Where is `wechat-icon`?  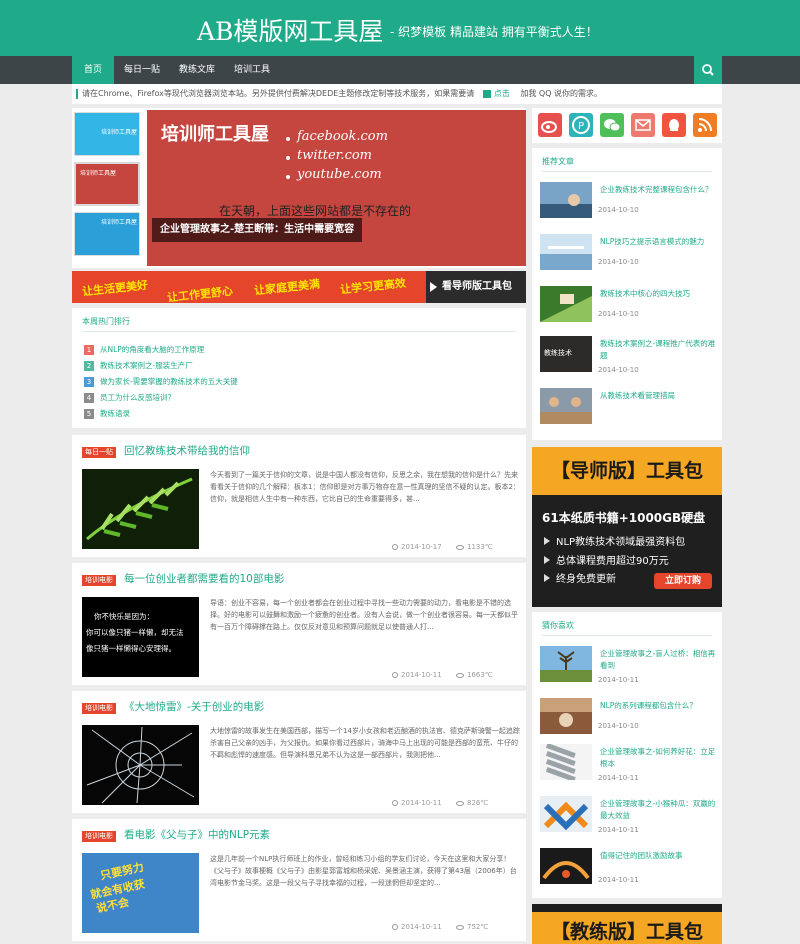 wechat-icon is located at coordinates (612, 125).